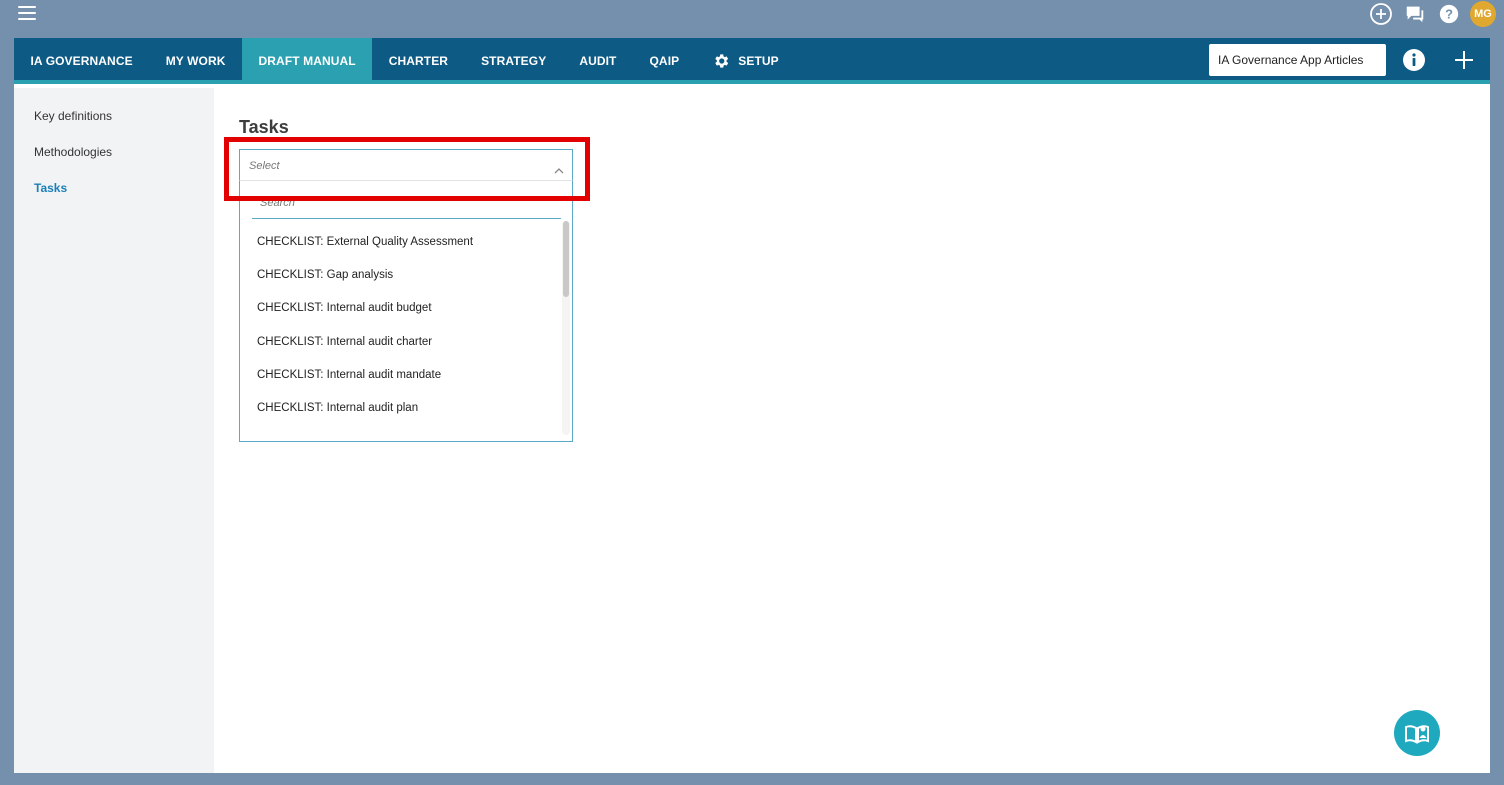 The image size is (1504, 785). I want to click on tab-charter: CHARTER, so click(418, 61).